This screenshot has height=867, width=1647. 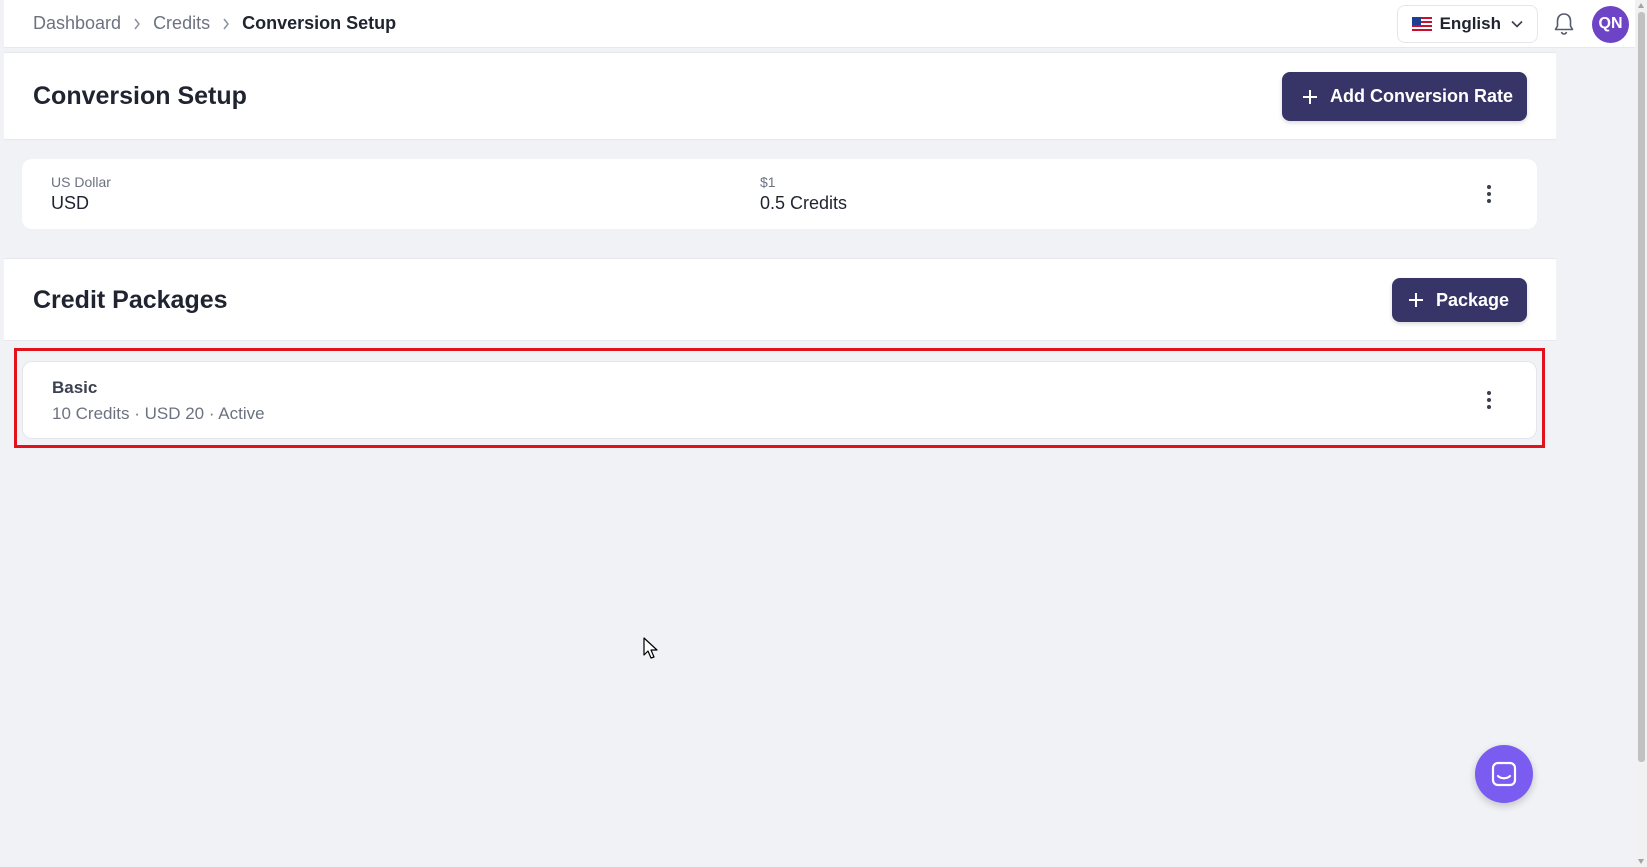 I want to click on chevron-down-icon, so click(x=1517, y=24).